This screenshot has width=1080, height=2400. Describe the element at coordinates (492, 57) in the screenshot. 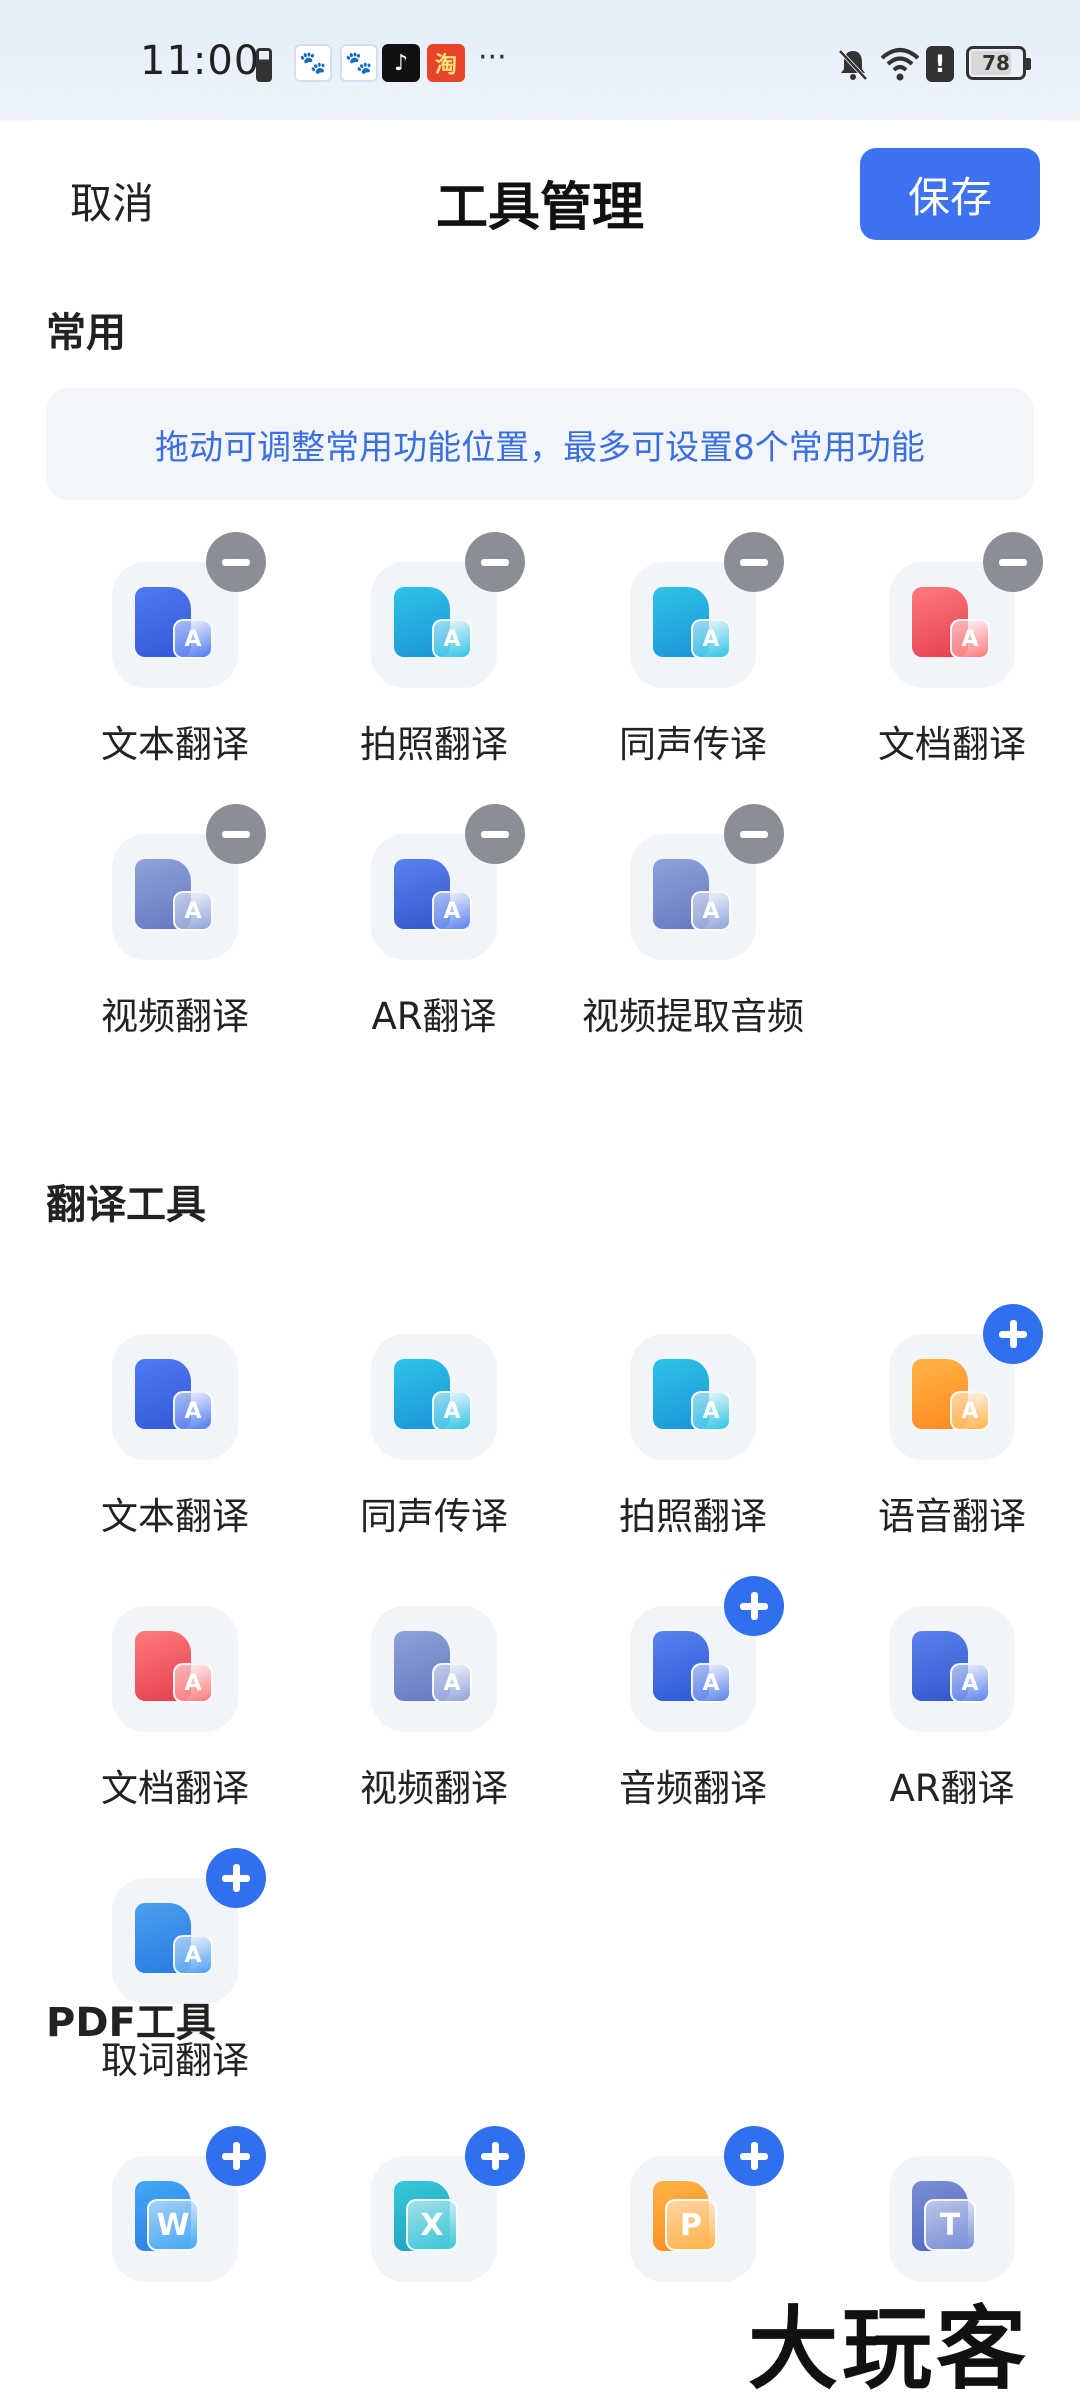

I see `more-notifications-icon: ···` at that location.